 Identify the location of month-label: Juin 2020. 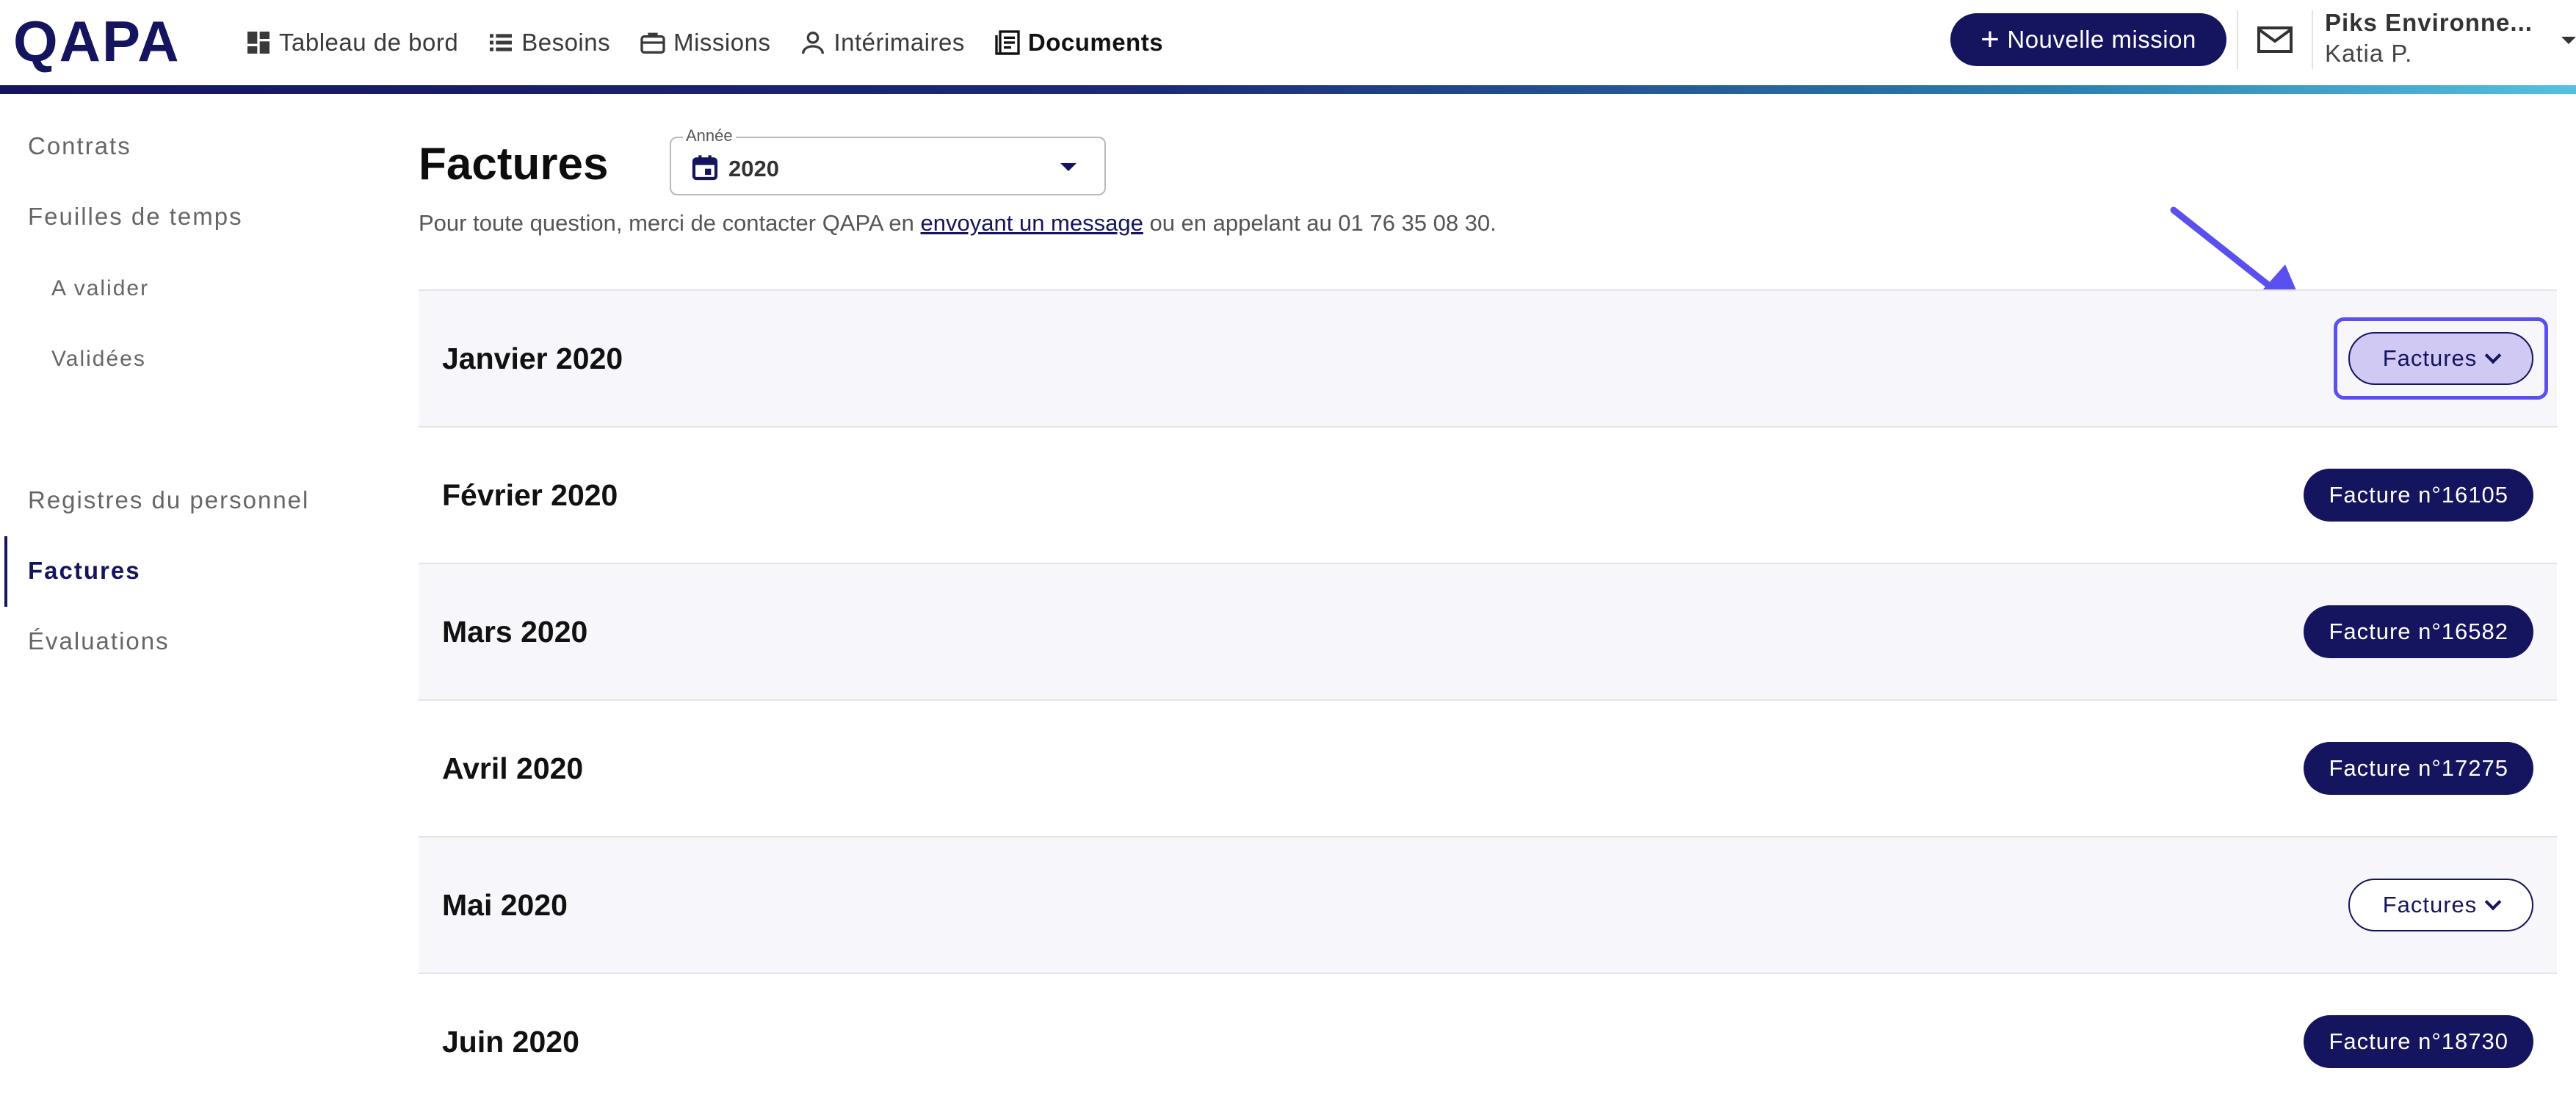
(510, 1041).